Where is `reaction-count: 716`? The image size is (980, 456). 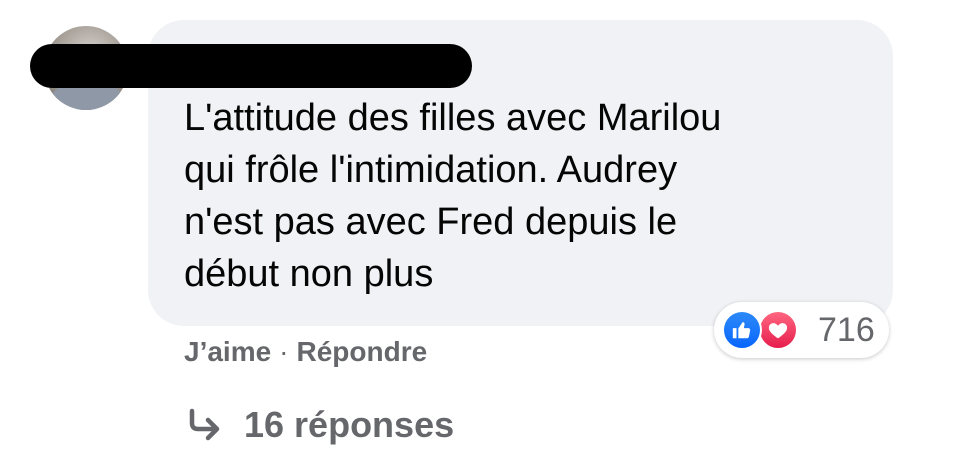 reaction-count: 716 is located at coordinates (846, 330).